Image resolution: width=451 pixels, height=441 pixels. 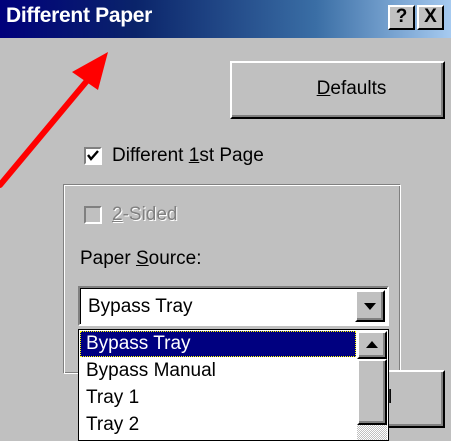 What do you see at coordinates (93, 215) in the screenshot?
I see `two-sided-checkbox` at bounding box center [93, 215].